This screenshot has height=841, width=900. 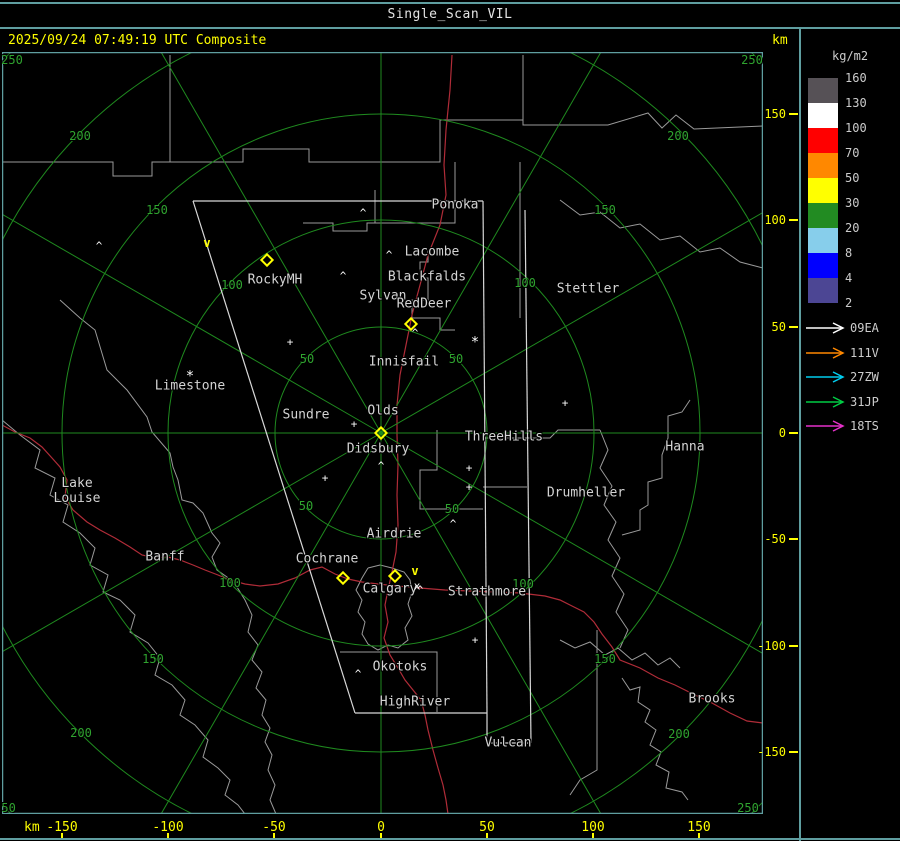 I want to click on track-arrow-marker: v, so click(x=207, y=243).